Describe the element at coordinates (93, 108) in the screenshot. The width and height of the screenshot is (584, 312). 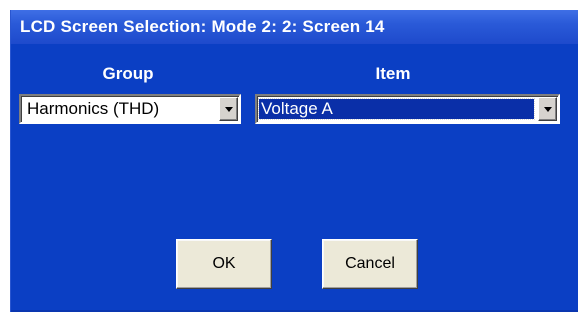
I see `group-dropdown-value: Harmonics (THD)` at that location.